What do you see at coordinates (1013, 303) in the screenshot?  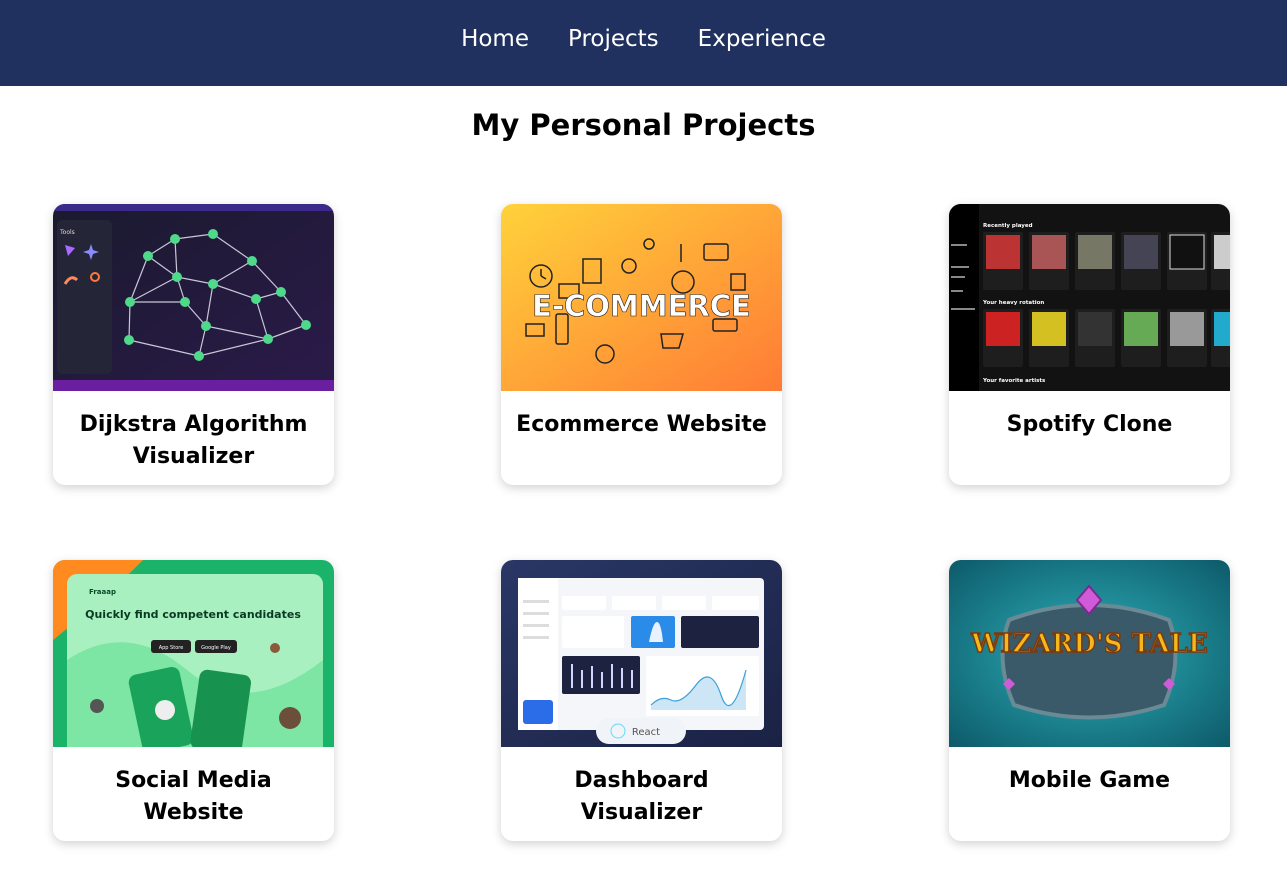 I see `thumb-heavy-label: Your heavy rotation` at bounding box center [1013, 303].